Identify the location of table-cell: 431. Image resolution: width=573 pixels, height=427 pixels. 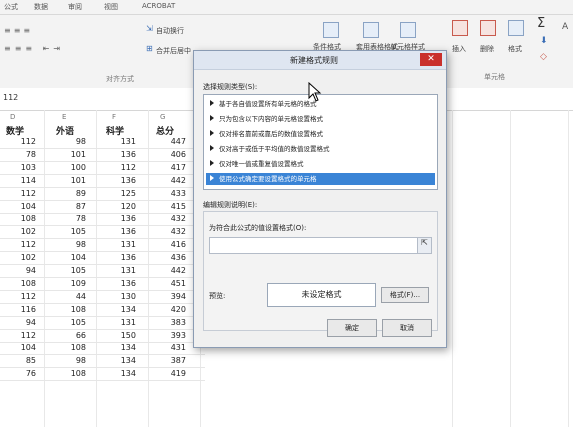
(172, 347).